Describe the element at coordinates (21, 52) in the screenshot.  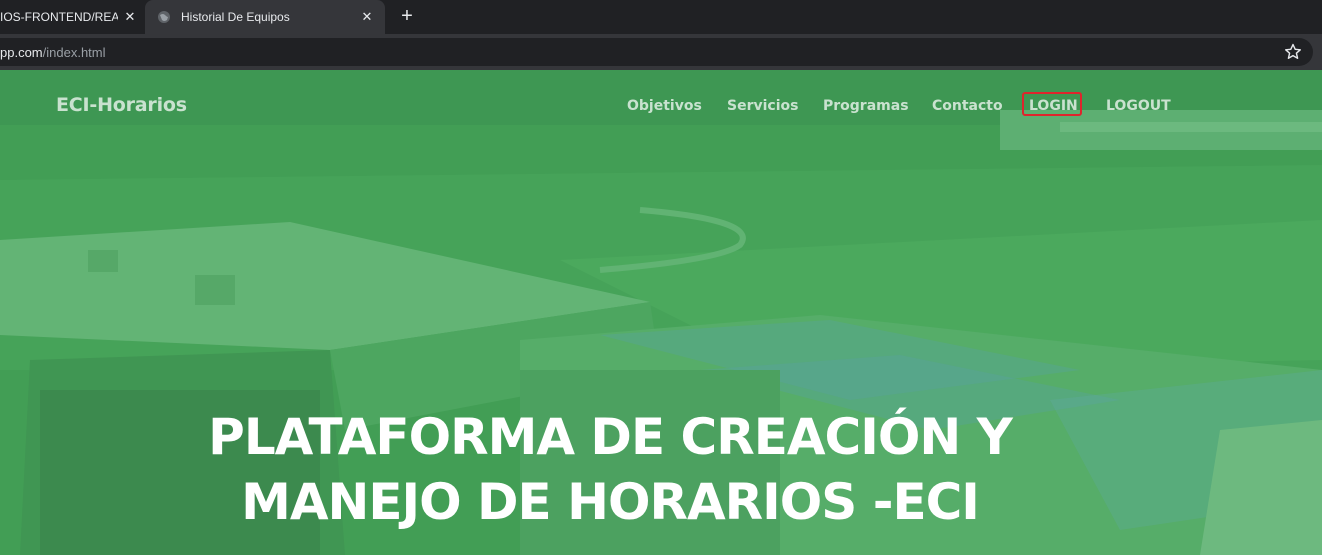
I see `url-host: pp.com` at that location.